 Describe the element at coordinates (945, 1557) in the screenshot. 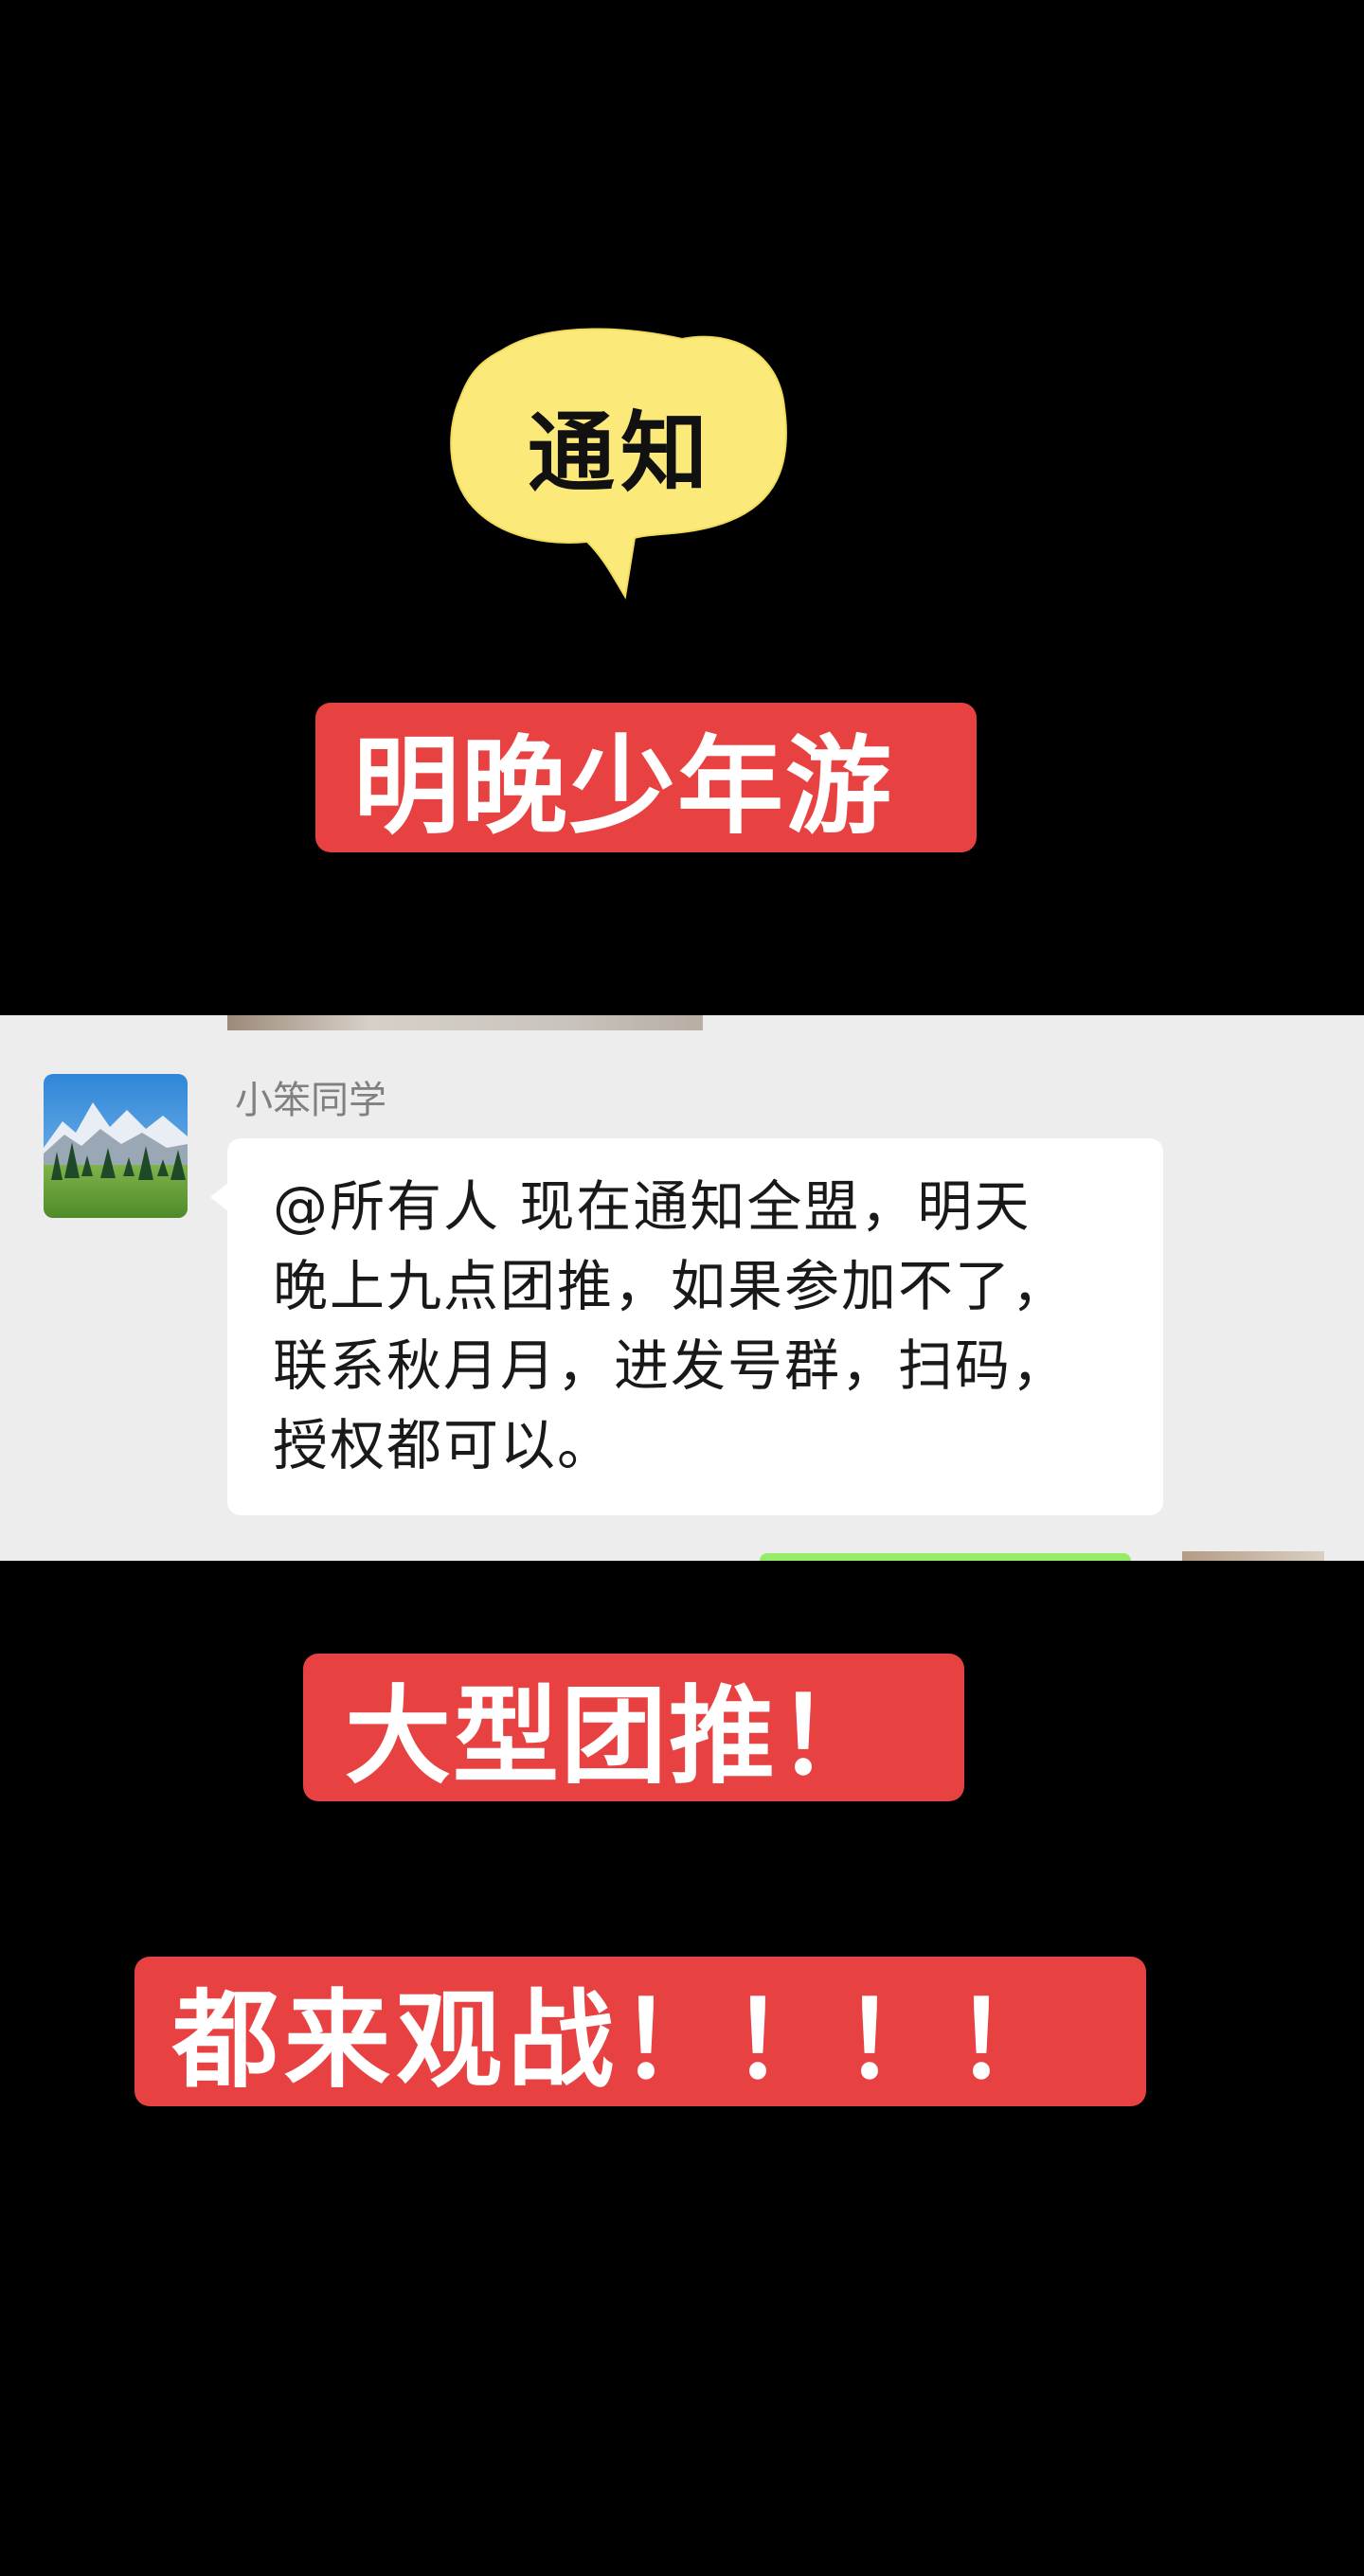

I see `next-outgoing-bubble-edge` at that location.